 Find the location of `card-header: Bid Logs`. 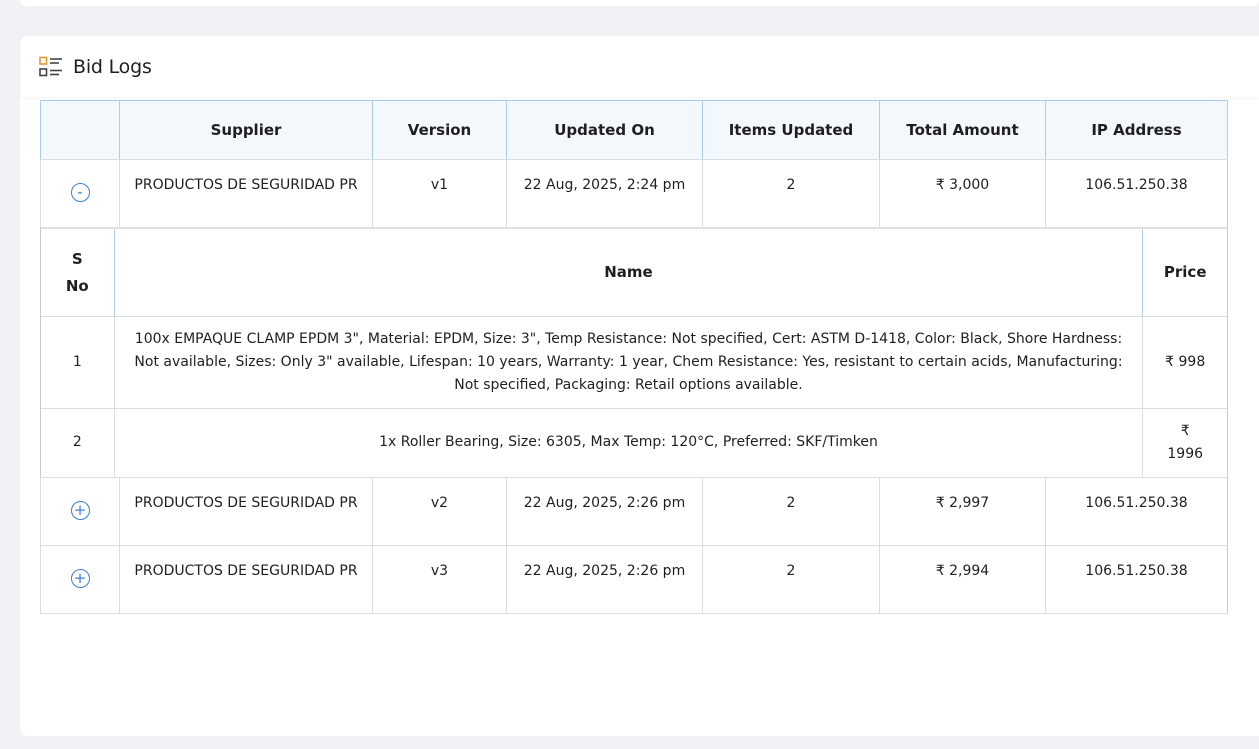

card-header: Bid Logs is located at coordinates (639, 66).